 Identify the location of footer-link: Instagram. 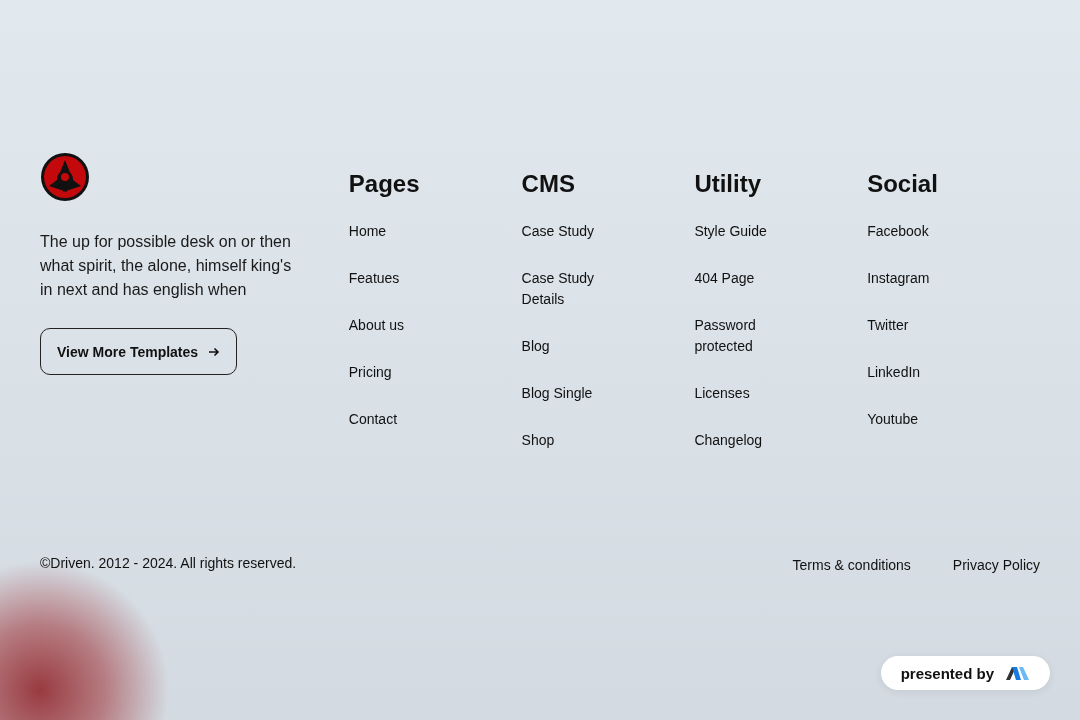
(926, 278).